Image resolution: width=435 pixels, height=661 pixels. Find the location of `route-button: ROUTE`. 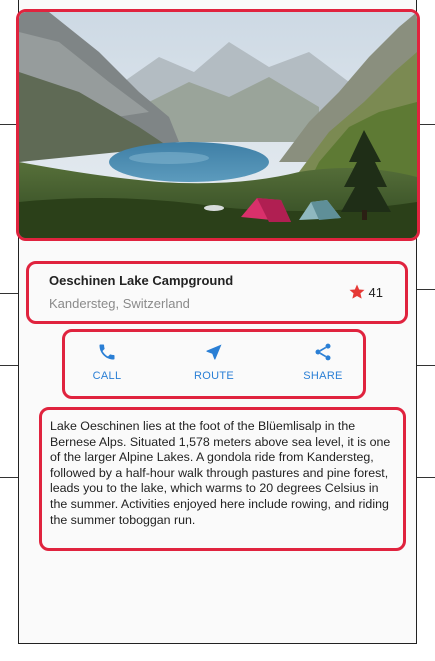

route-button: ROUTE is located at coordinates (214, 362).